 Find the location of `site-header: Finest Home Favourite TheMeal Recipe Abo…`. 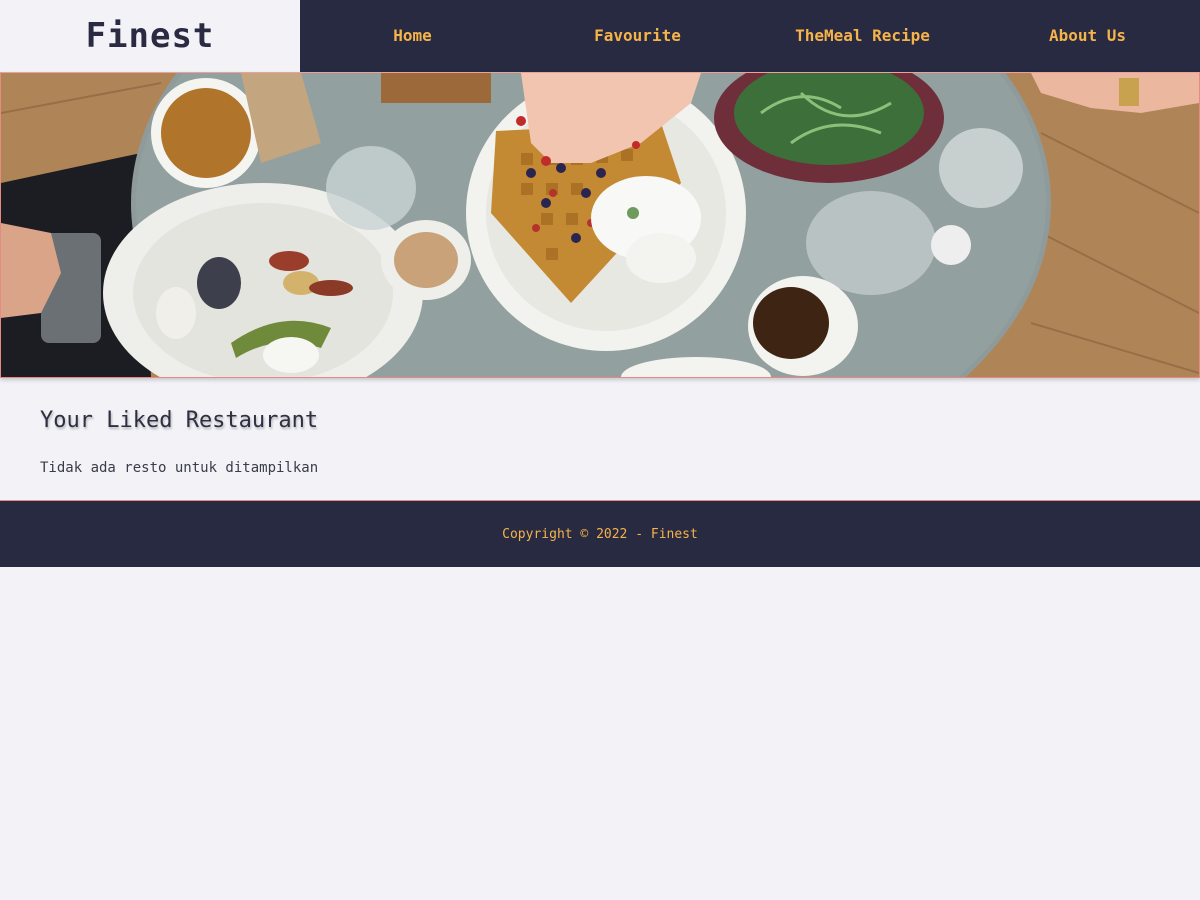

site-header: Finest Home Favourite TheMeal Recipe Abo… is located at coordinates (600, 36).